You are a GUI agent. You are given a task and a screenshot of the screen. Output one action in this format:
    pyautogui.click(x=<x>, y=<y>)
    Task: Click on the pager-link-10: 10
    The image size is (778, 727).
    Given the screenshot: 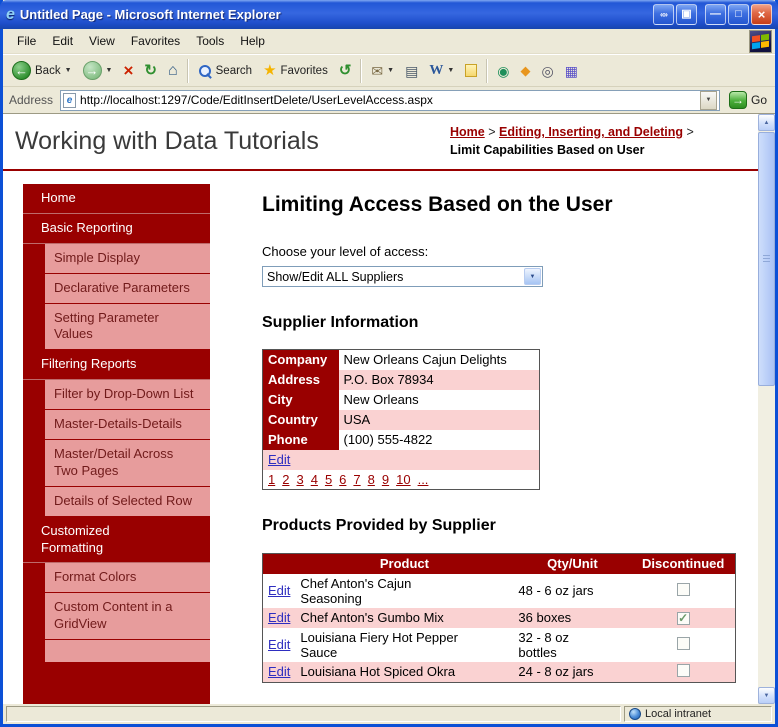 What is the action you would take?
    pyautogui.click(x=403, y=479)
    